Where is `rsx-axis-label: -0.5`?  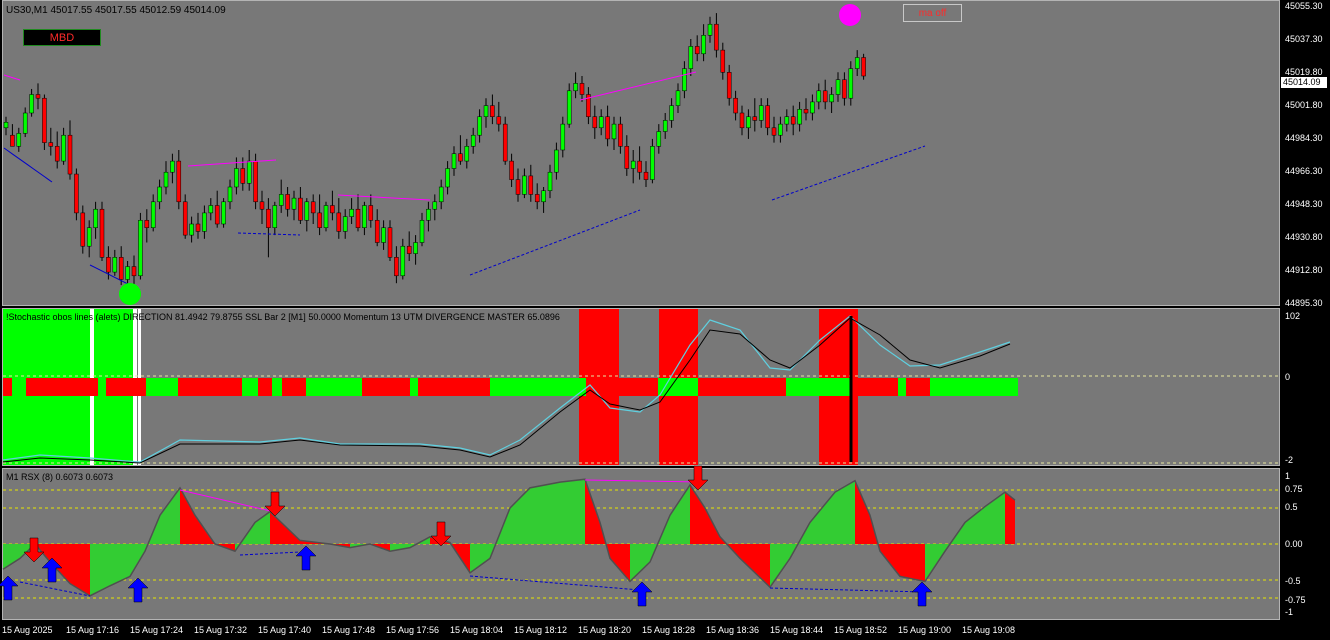 rsx-axis-label: -0.5 is located at coordinates (1293, 581).